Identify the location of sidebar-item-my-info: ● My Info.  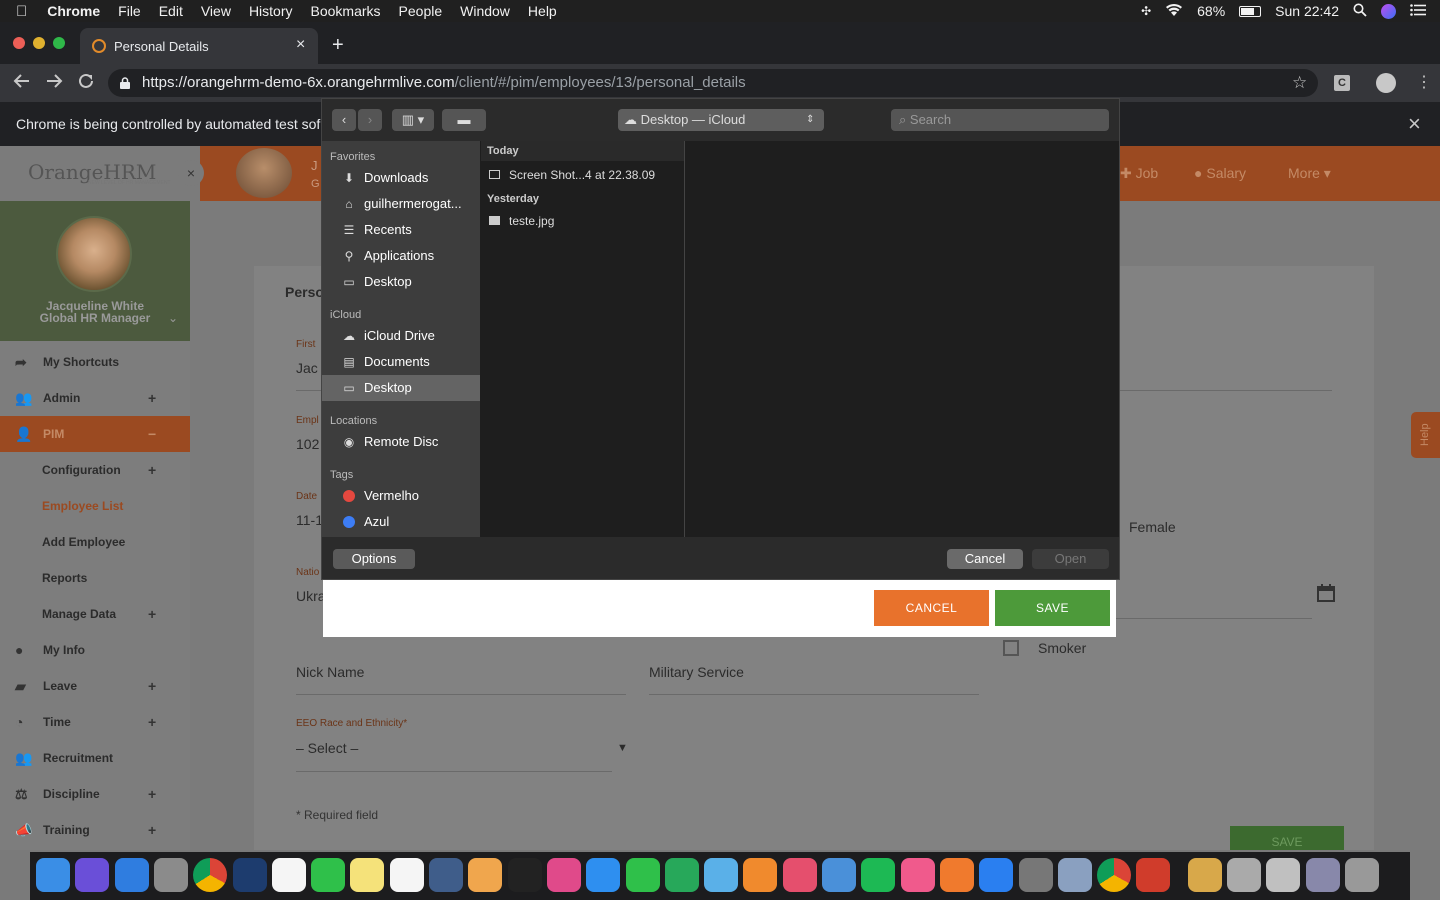
(95, 650).